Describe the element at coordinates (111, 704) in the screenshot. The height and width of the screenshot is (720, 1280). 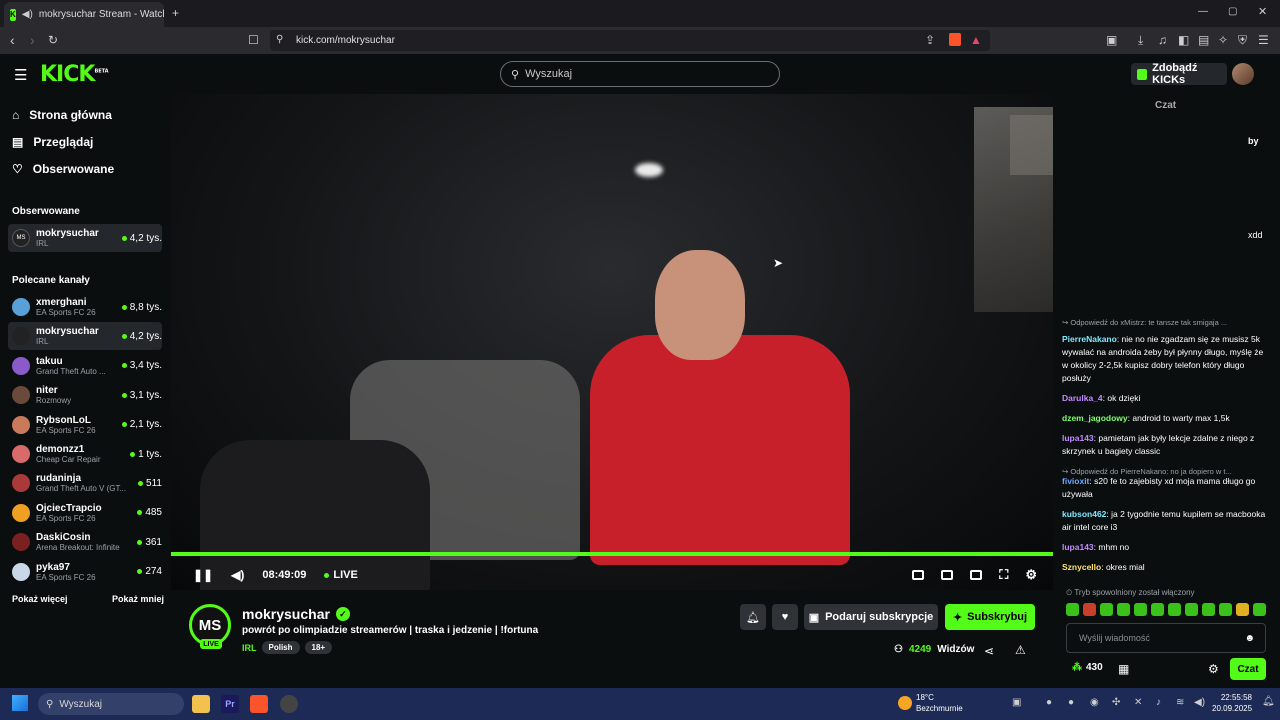
I see `taskbar-search: ⚲ Wyszukaj` at that location.